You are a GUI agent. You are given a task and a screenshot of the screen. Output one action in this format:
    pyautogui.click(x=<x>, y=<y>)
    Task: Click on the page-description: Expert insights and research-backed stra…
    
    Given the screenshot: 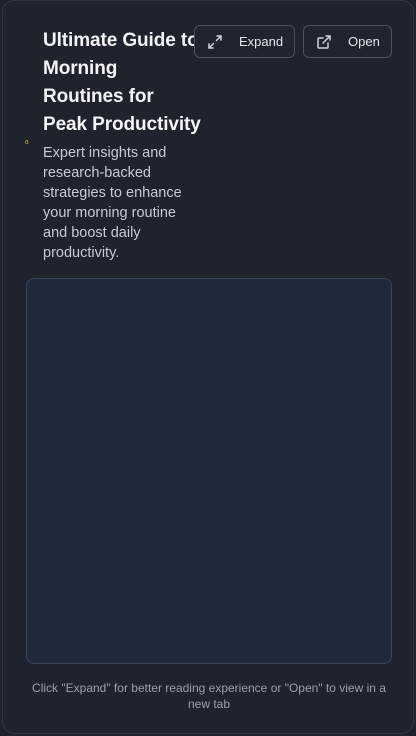 What is the action you would take?
    pyautogui.click(x=112, y=203)
    